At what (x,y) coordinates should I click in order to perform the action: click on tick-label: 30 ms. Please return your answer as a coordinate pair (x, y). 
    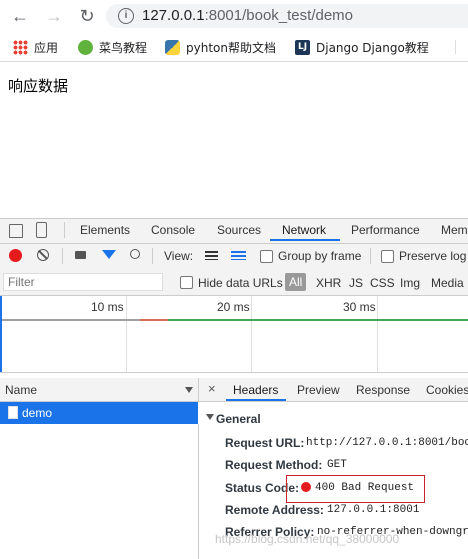
    Looking at the image, I should click on (359, 307).